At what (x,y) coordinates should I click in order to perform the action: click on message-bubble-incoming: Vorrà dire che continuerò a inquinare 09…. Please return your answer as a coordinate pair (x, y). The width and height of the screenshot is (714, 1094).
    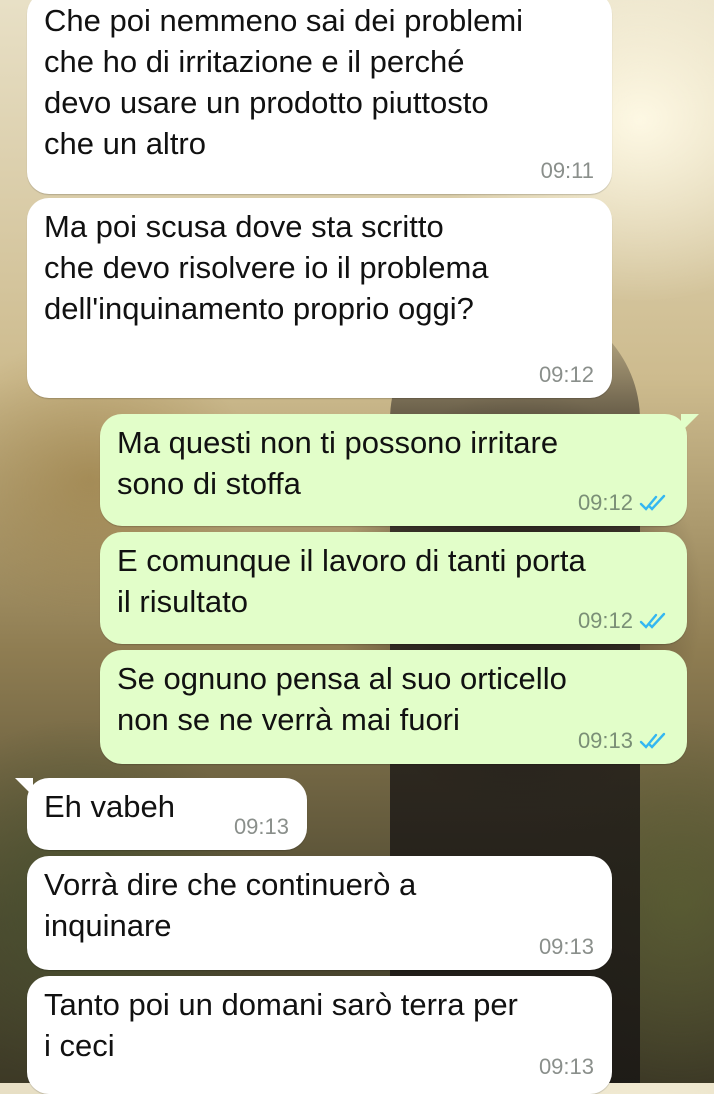
    Looking at the image, I should click on (319, 913).